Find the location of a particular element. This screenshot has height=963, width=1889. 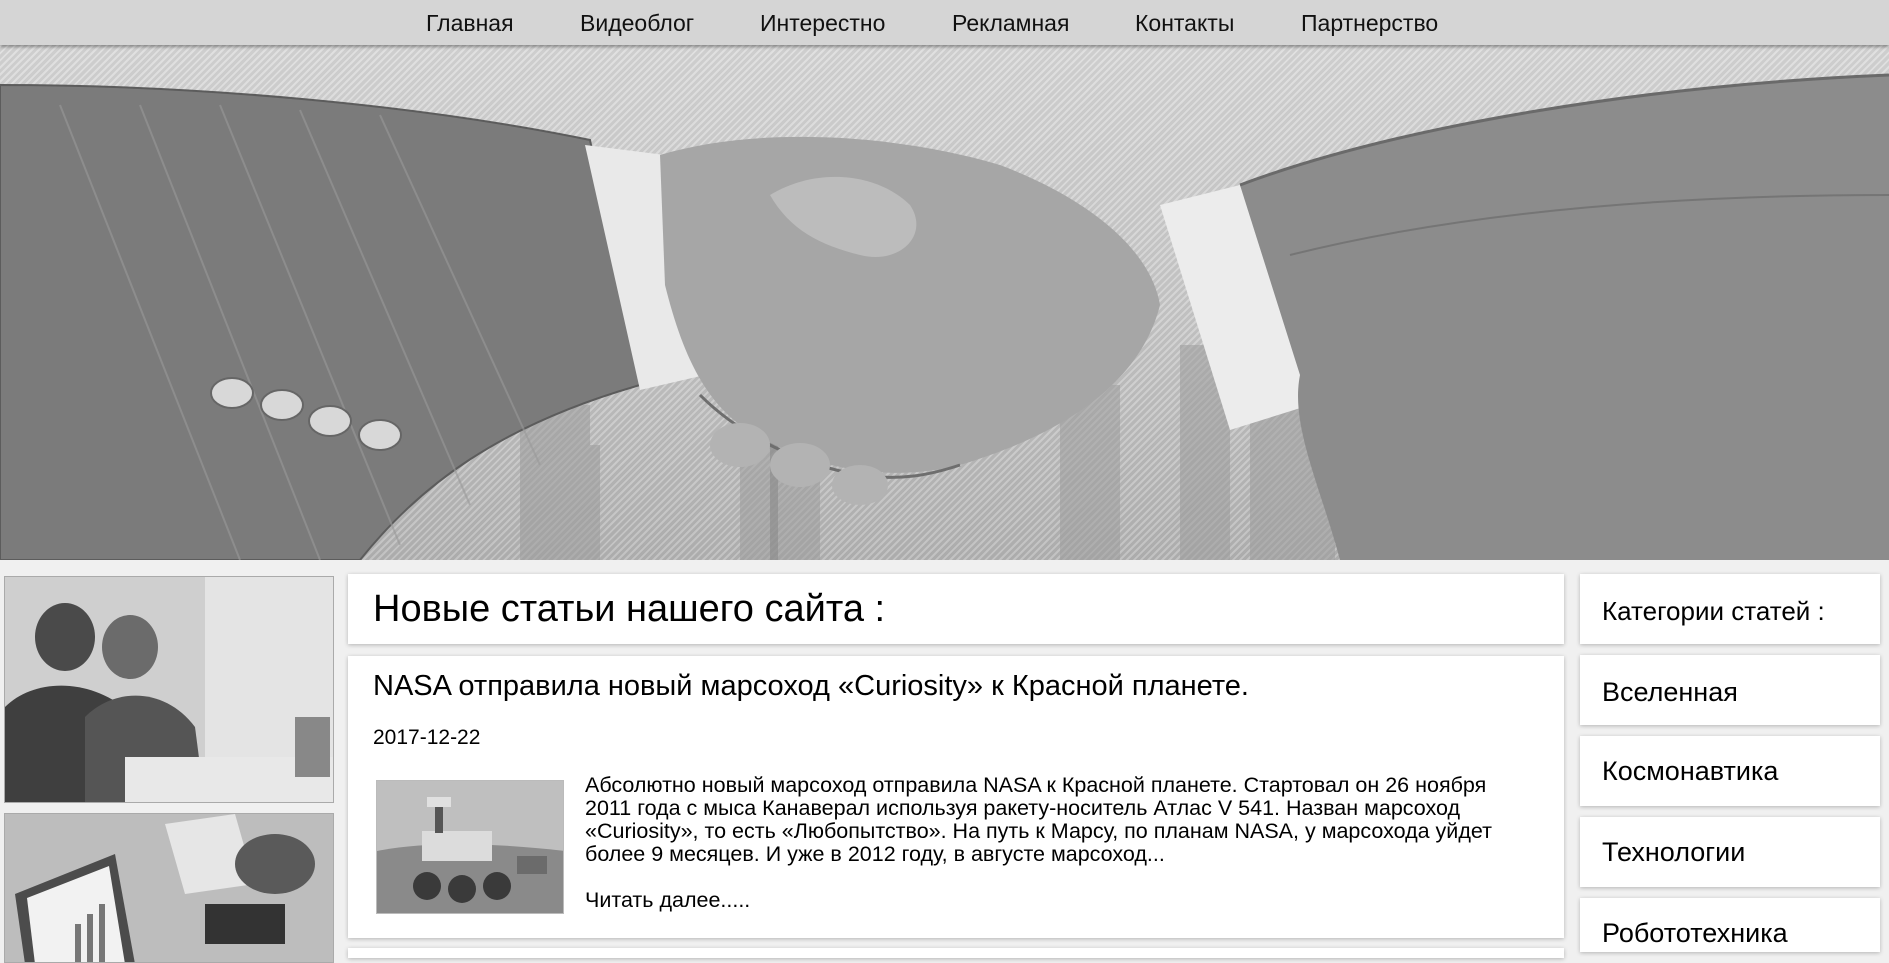

category-item-robotics: Робототехника is located at coordinates (1730, 925).